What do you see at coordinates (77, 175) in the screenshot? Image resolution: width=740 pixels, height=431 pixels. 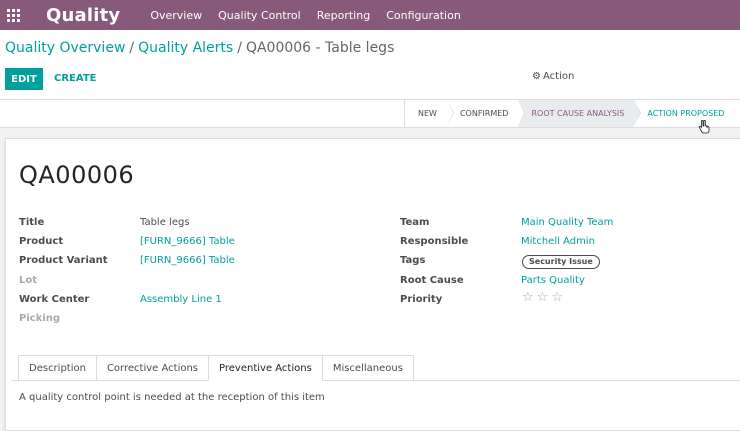 I see `record-title: QA00006` at bounding box center [77, 175].